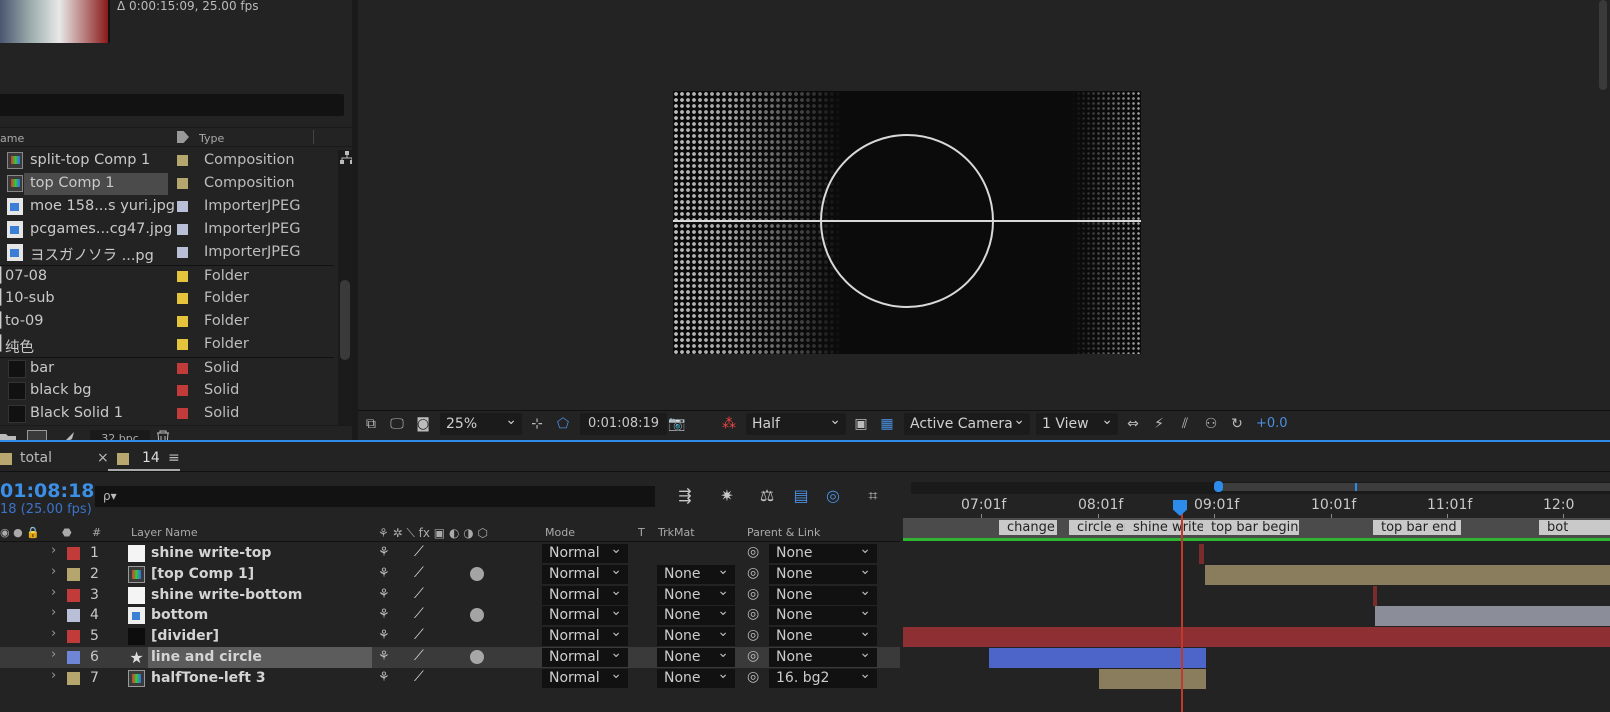 The height and width of the screenshot is (712, 1610). I want to click on track-matte-dropdown: None, so click(696, 676).